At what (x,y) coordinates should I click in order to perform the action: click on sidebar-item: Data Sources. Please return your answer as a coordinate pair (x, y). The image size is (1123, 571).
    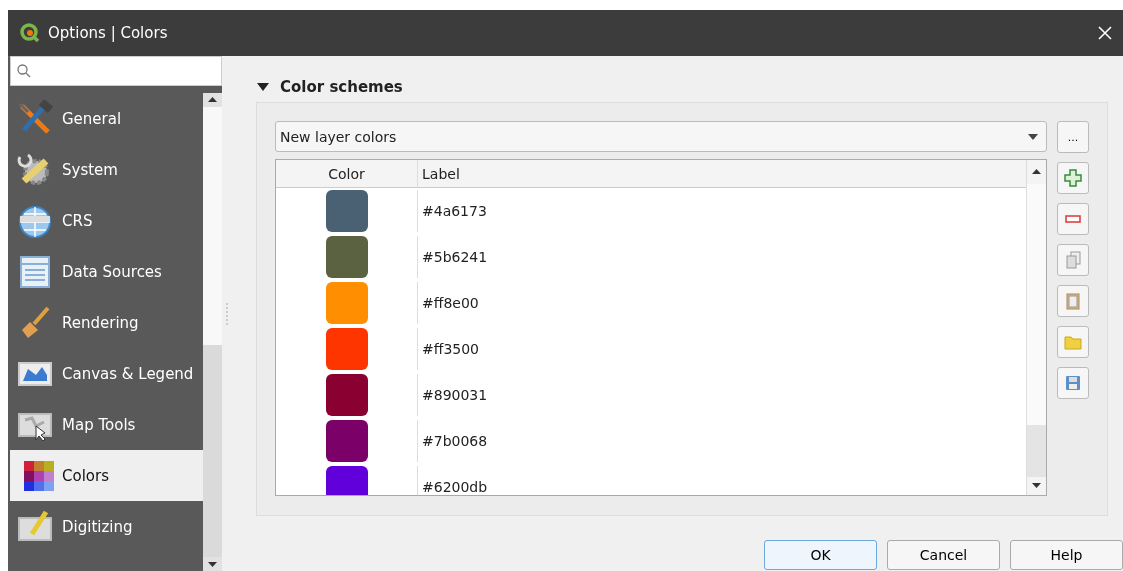
    Looking at the image, I should click on (105, 271).